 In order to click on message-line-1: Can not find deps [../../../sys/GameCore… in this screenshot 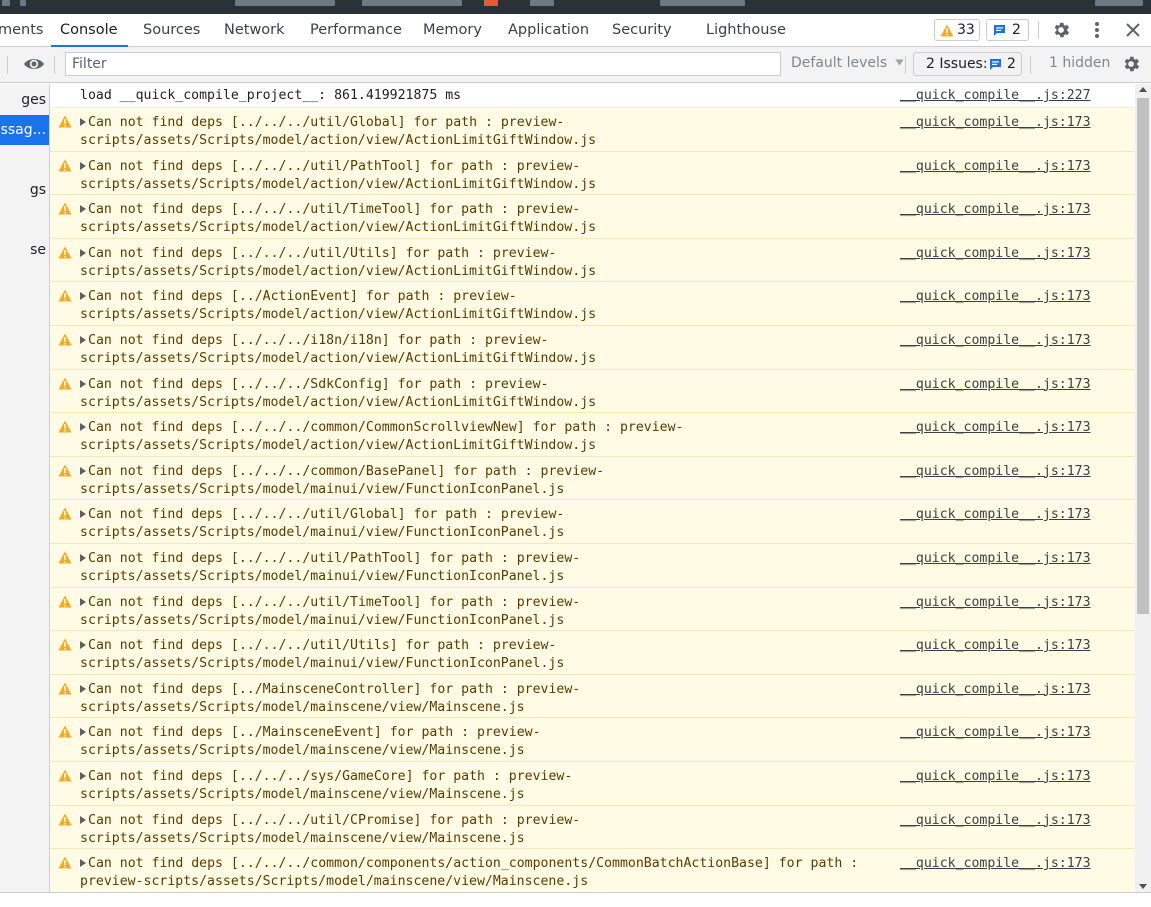, I will do `click(330, 776)`.